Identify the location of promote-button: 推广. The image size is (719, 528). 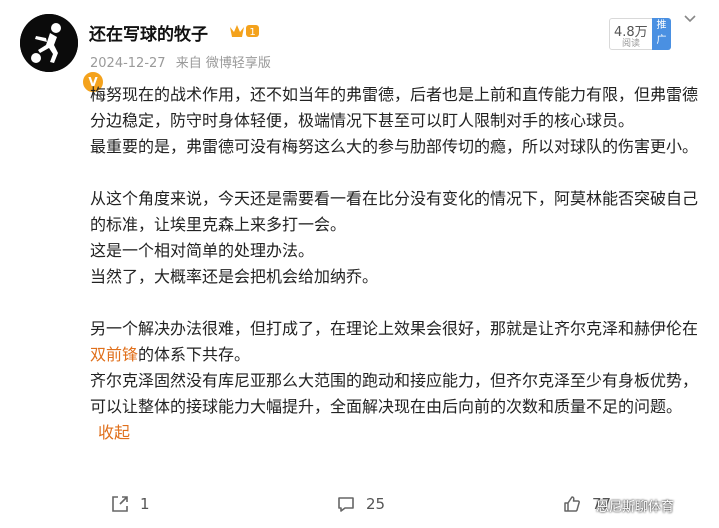
(661, 34).